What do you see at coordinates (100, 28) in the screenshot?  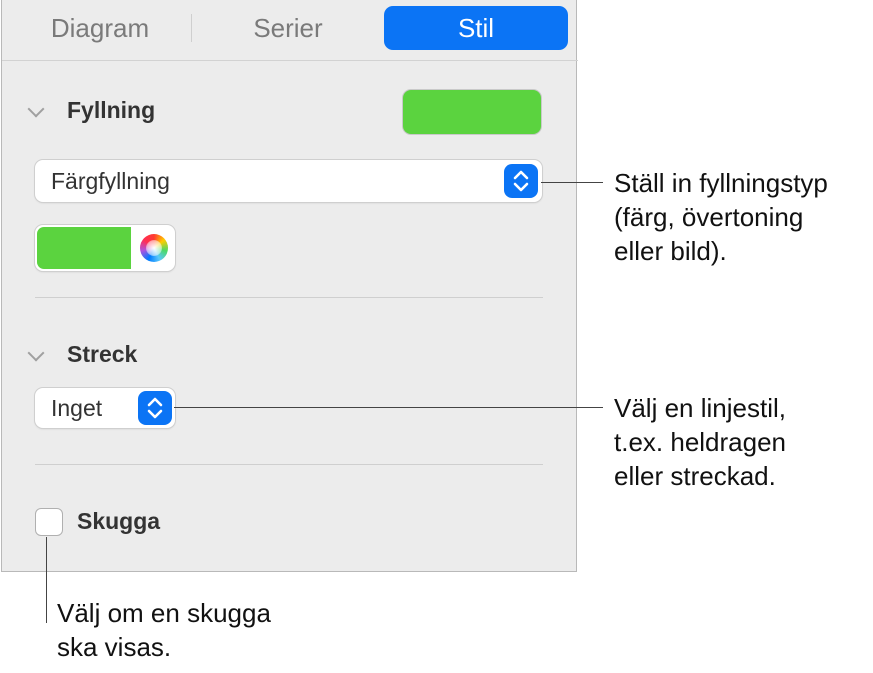 I see `tab-diagram: Diagram` at bounding box center [100, 28].